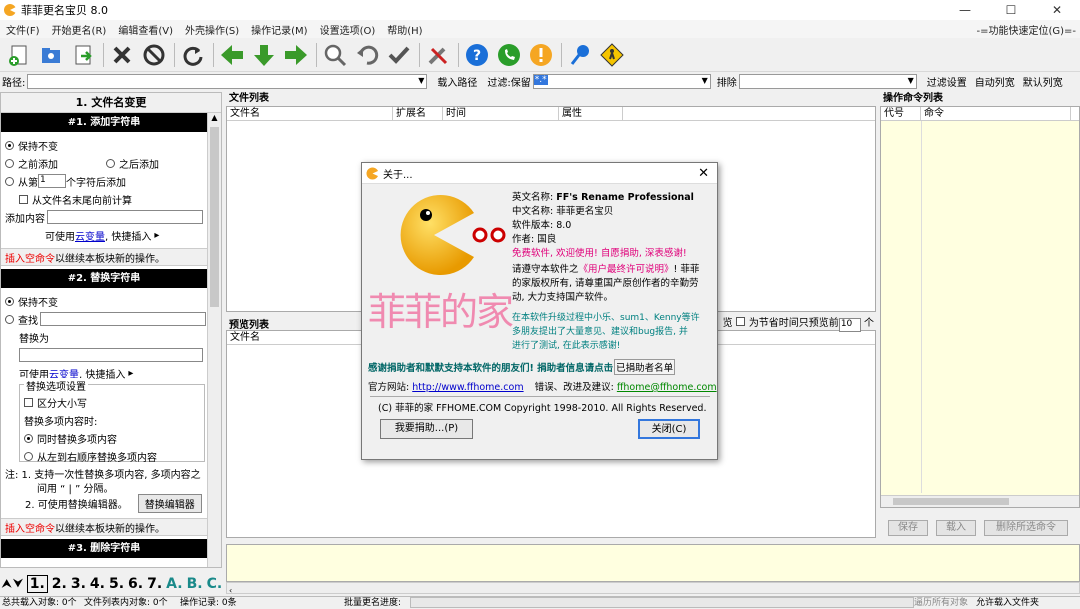 The height and width of the screenshot is (609, 1080). Describe the element at coordinates (653, 588) in the screenshot. I see `log-hscroll: ‹` at that location.